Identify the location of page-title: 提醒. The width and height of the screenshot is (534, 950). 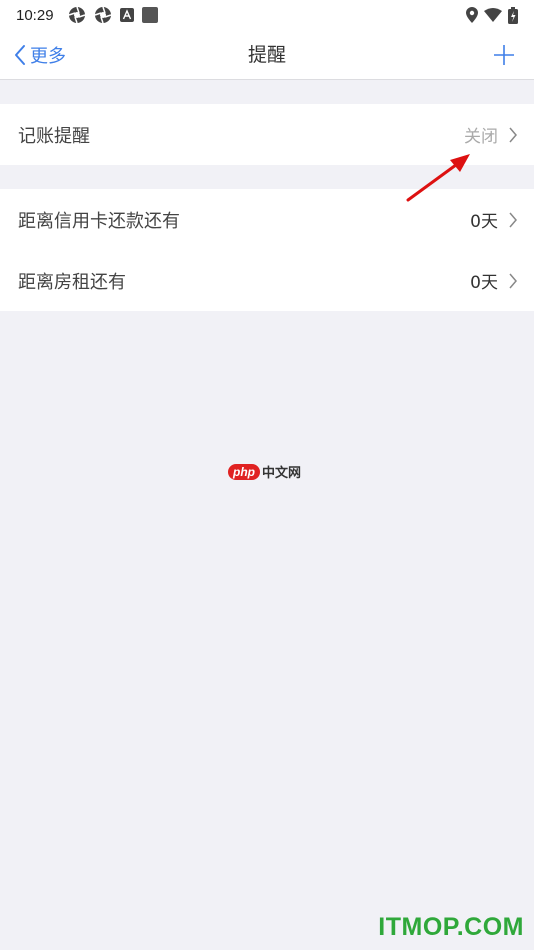
(266, 55).